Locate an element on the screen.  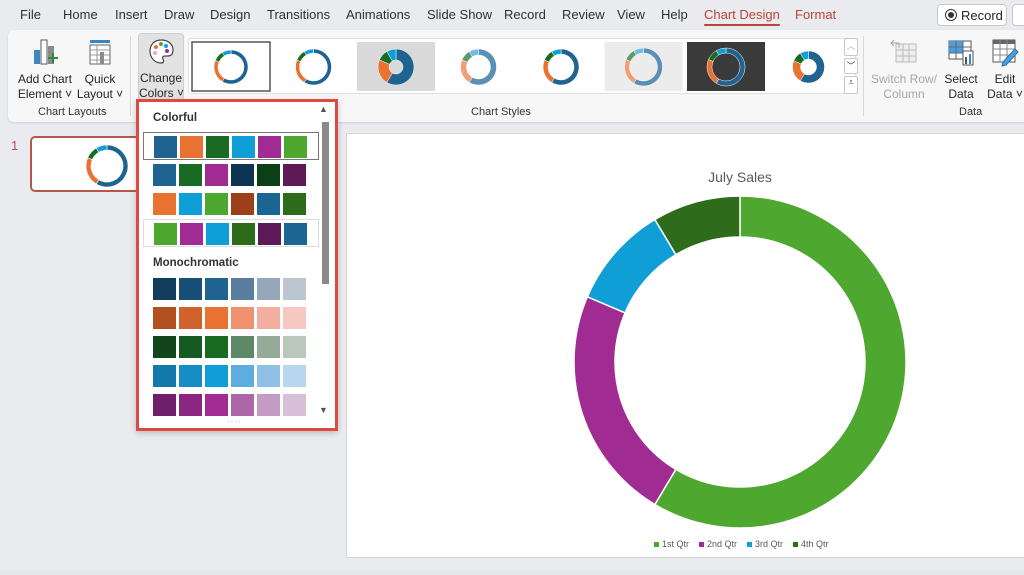
gallery-scroll-up: ︿ is located at coordinates (851, 47).